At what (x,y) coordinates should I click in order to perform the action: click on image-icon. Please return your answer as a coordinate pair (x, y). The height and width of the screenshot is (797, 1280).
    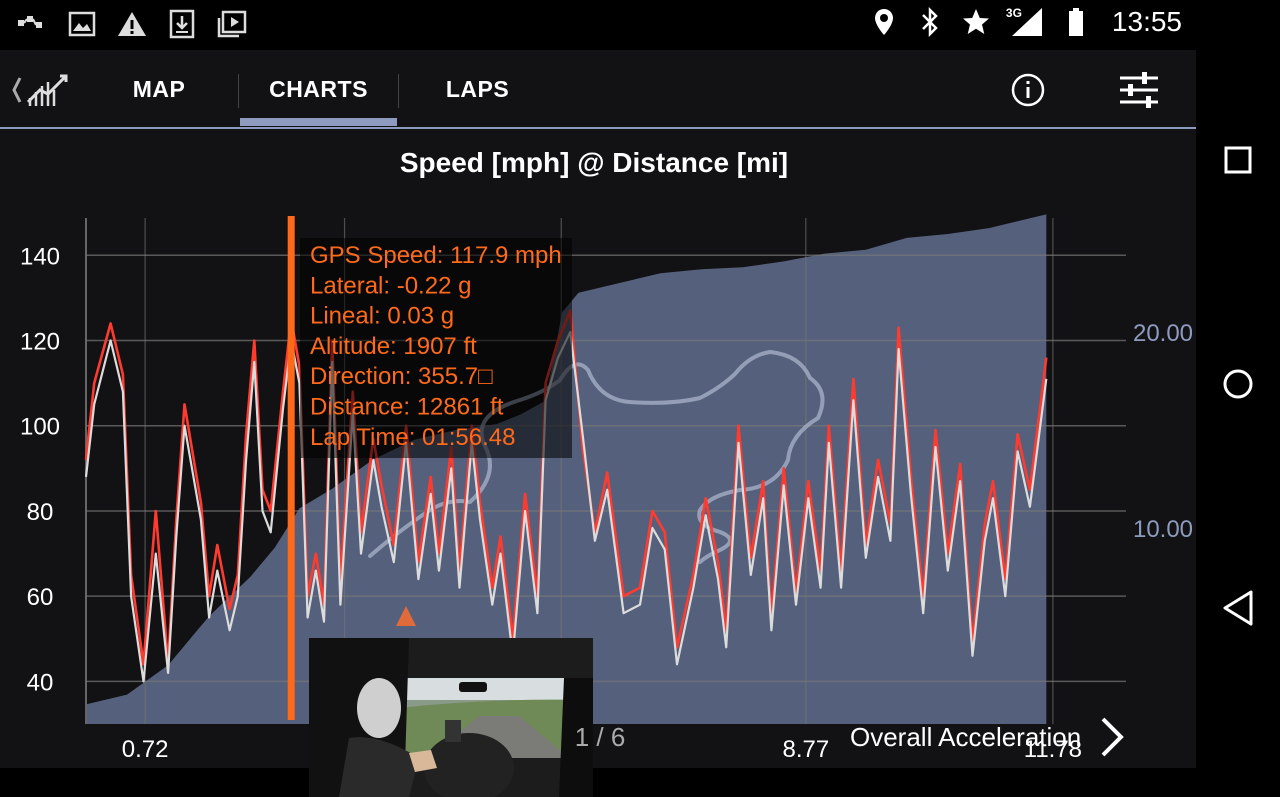
    Looking at the image, I should click on (82, 24).